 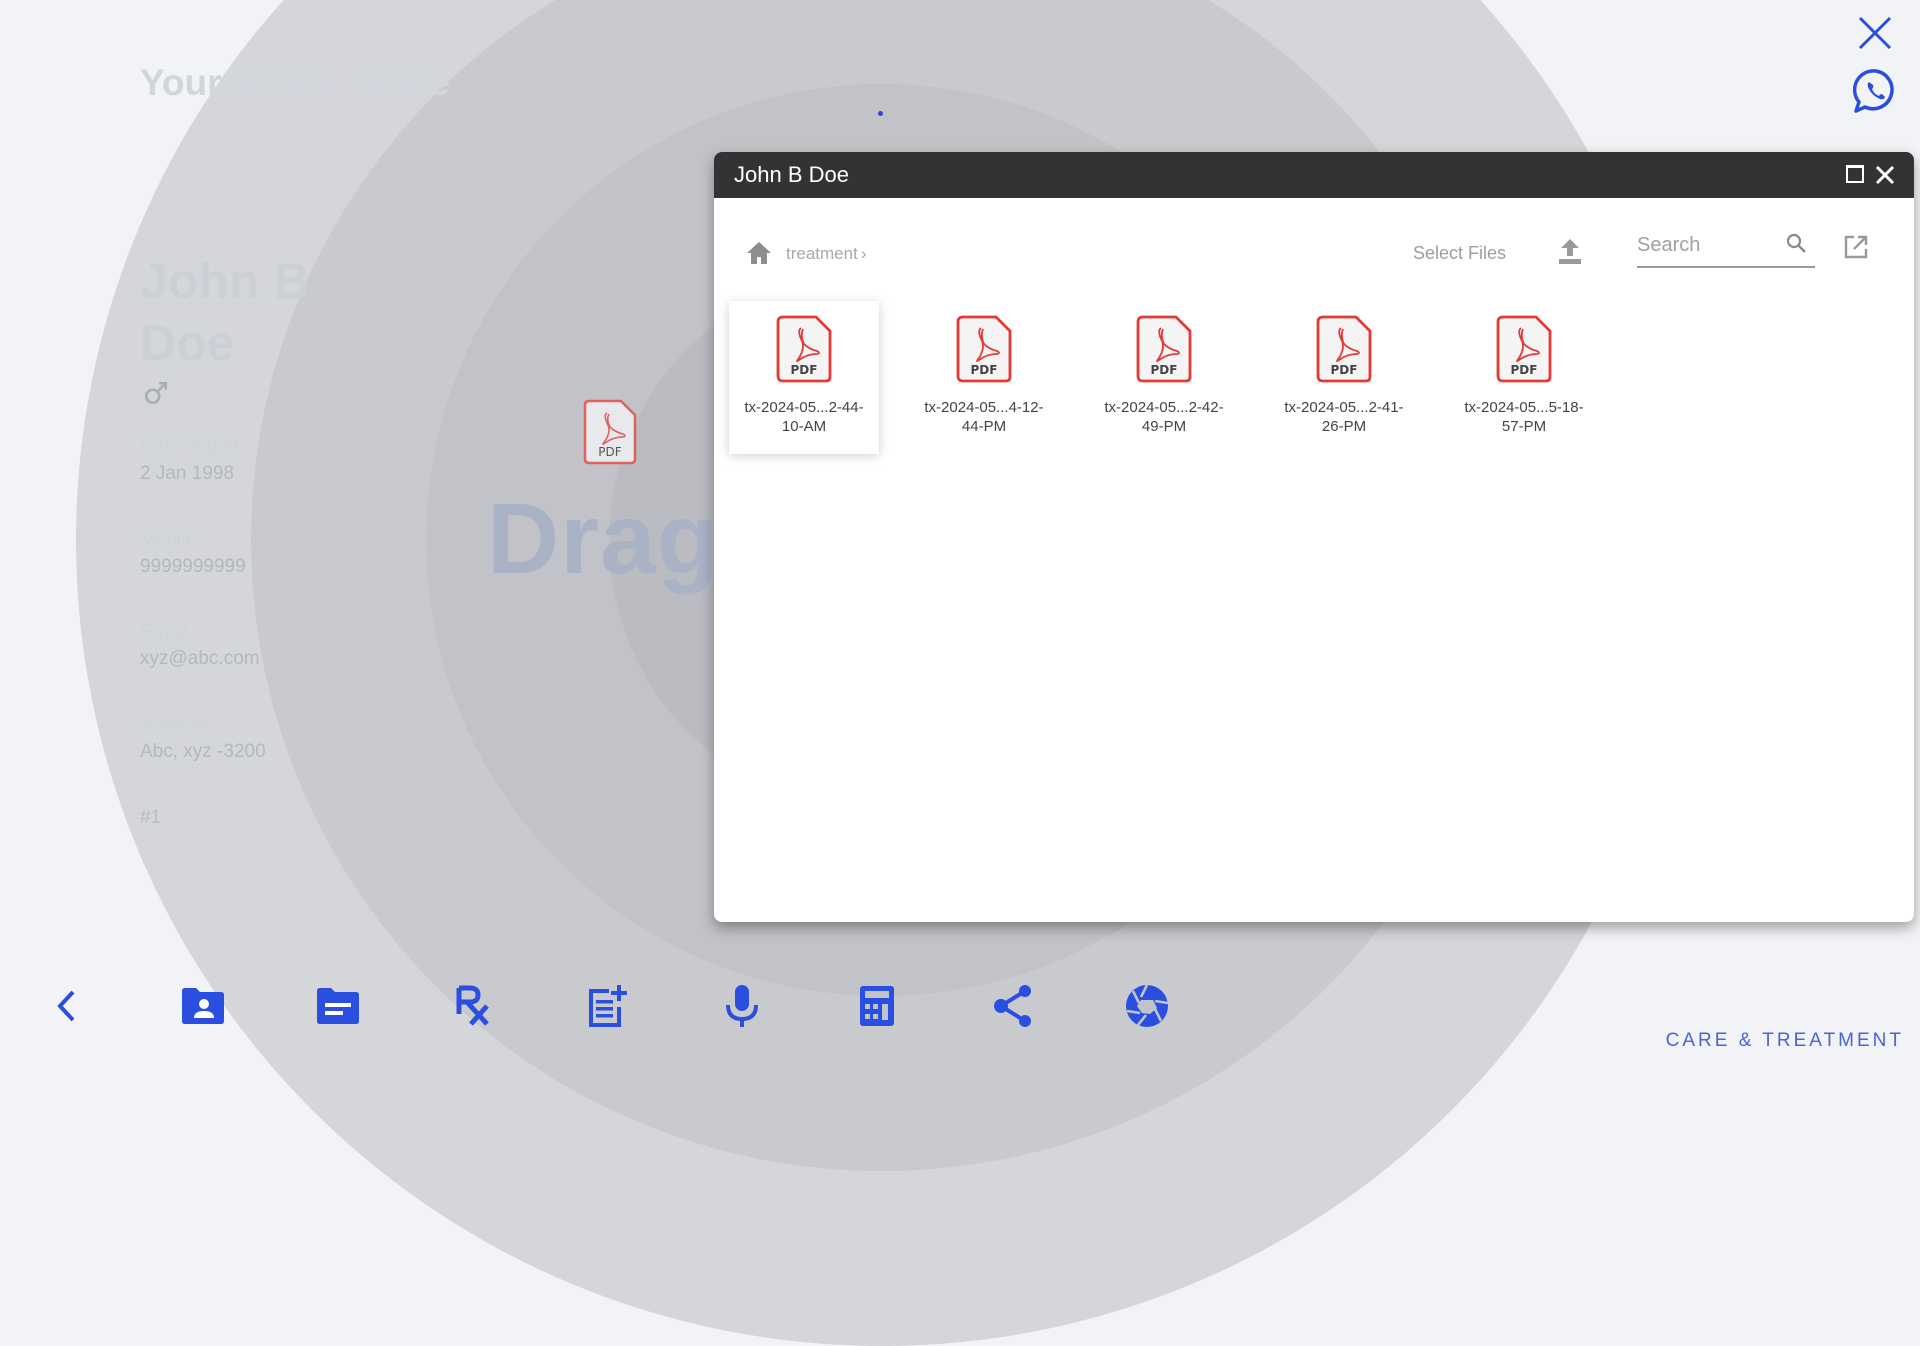 What do you see at coordinates (984, 407) in the screenshot?
I see `file-name-line1: tx-2024-05...4-12-` at bounding box center [984, 407].